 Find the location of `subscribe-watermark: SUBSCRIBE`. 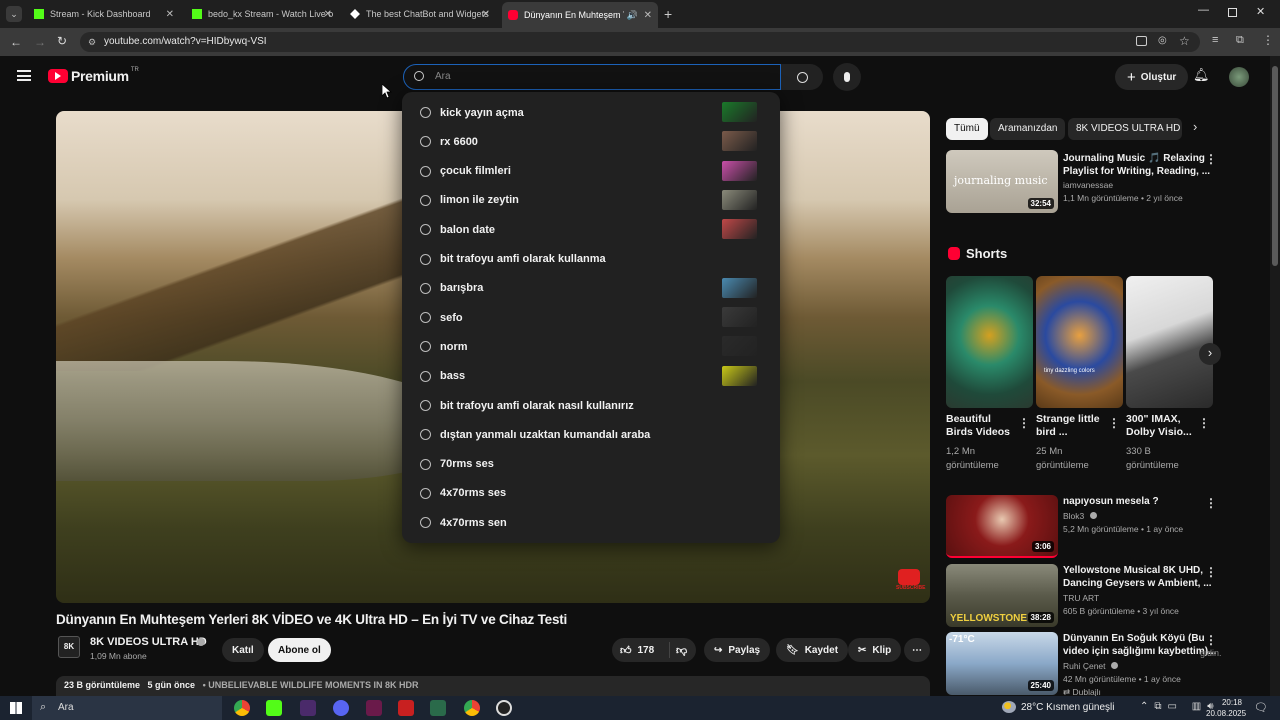

subscribe-watermark: SUBSCRIBE is located at coordinates (910, 581).